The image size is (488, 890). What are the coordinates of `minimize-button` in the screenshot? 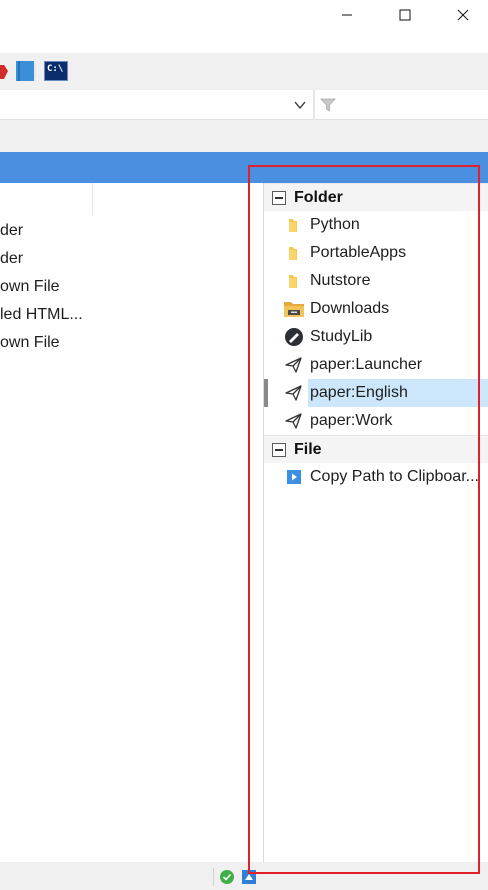 It's located at (347, 15).